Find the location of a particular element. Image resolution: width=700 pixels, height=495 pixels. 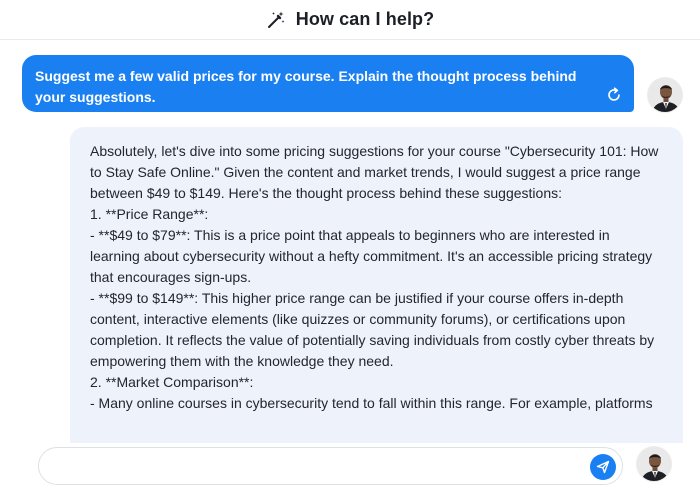

chat-header: How can I help? is located at coordinates (350, 20).